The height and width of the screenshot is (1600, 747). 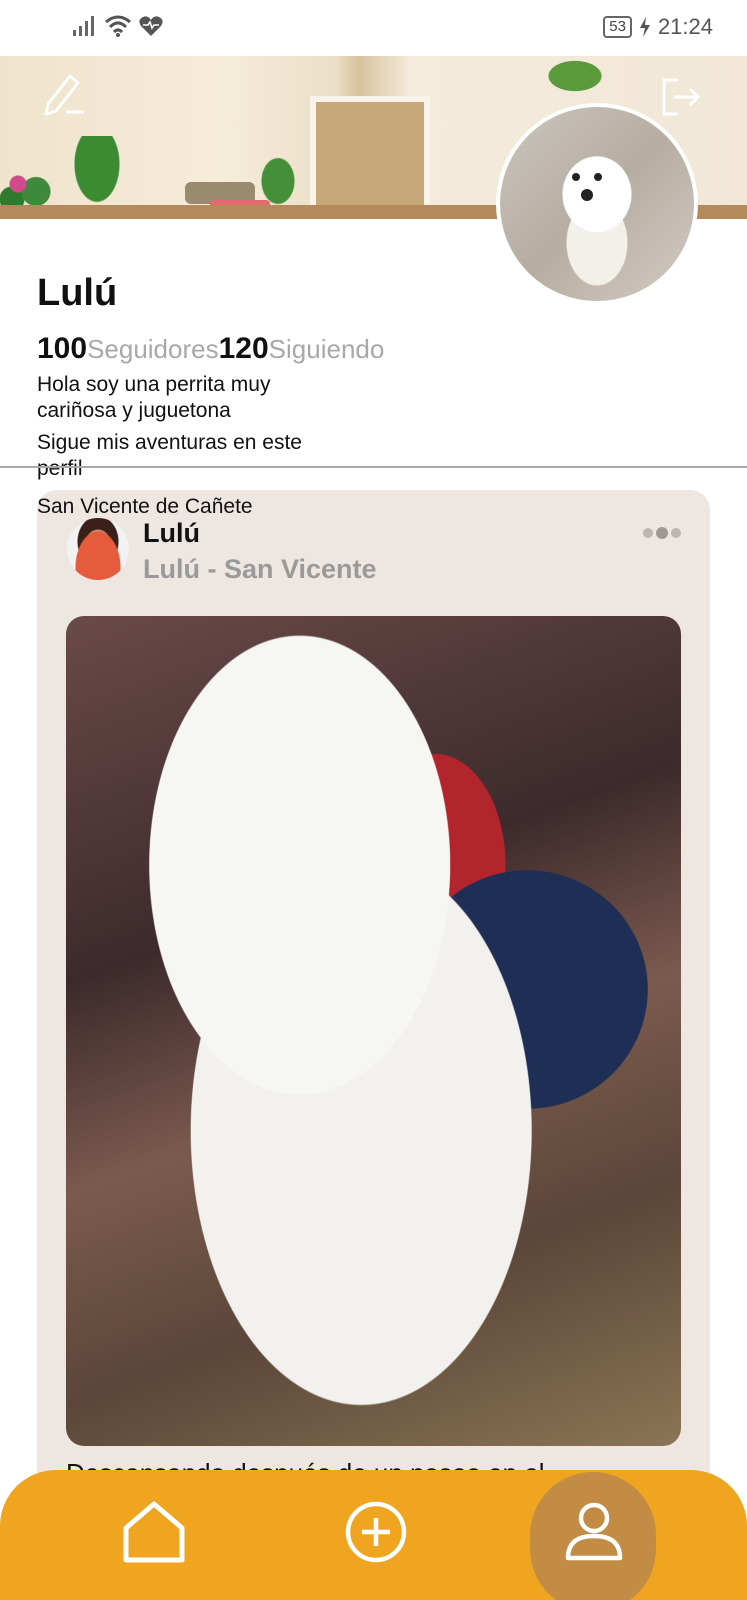 What do you see at coordinates (244, 349) in the screenshot?
I see `following-count: 120` at bounding box center [244, 349].